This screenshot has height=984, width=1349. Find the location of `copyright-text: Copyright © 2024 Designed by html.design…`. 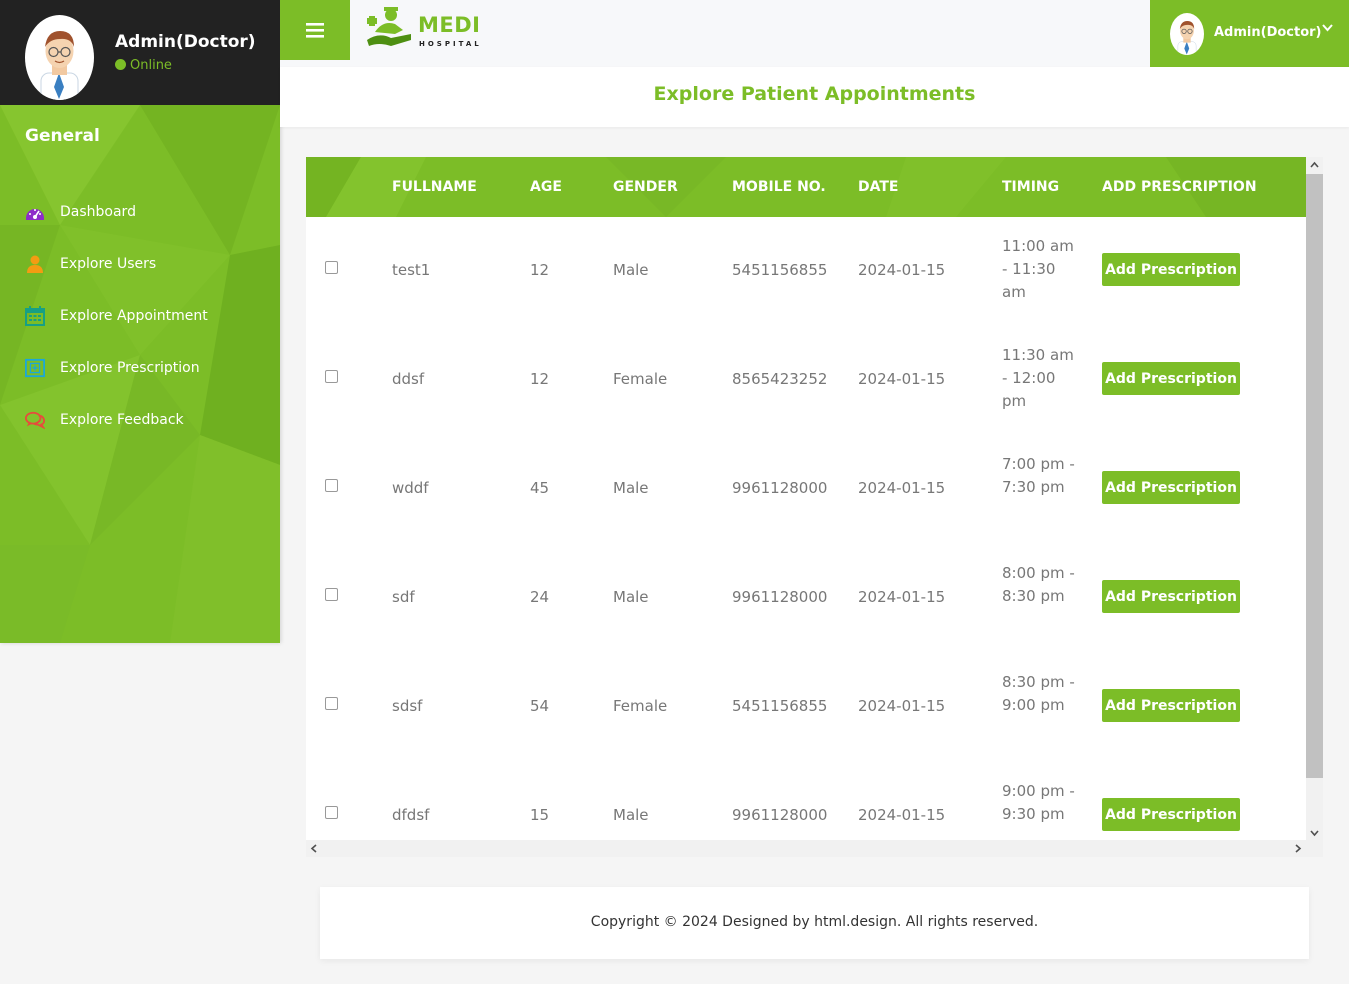

copyright-text: Copyright © 2024 Designed by html.design… is located at coordinates (814, 922).